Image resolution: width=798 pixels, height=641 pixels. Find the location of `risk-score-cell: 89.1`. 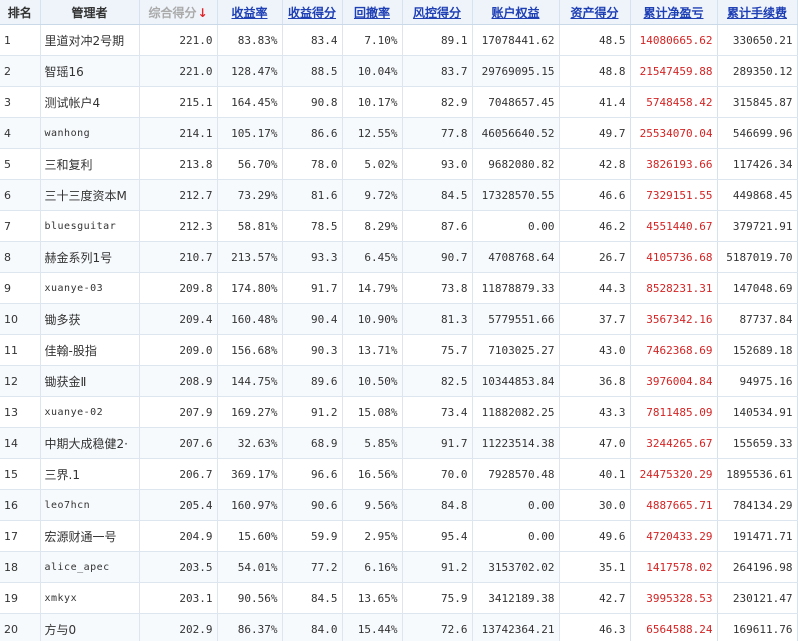

risk-score-cell: 89.1 is located at coordinates (437, 40).